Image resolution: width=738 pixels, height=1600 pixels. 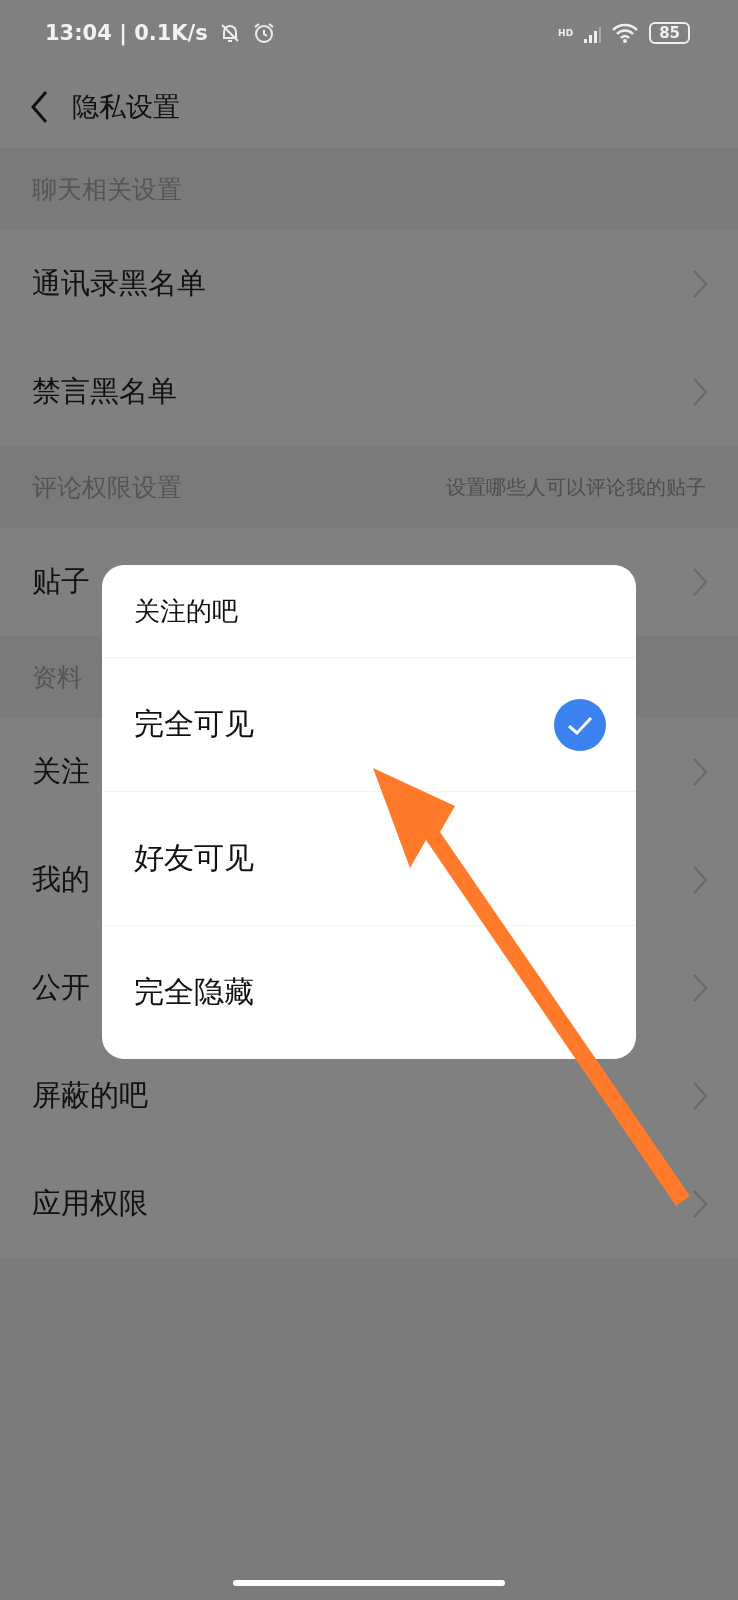 I want to click on option-label: 完全可见, so click(x=194, y=724).